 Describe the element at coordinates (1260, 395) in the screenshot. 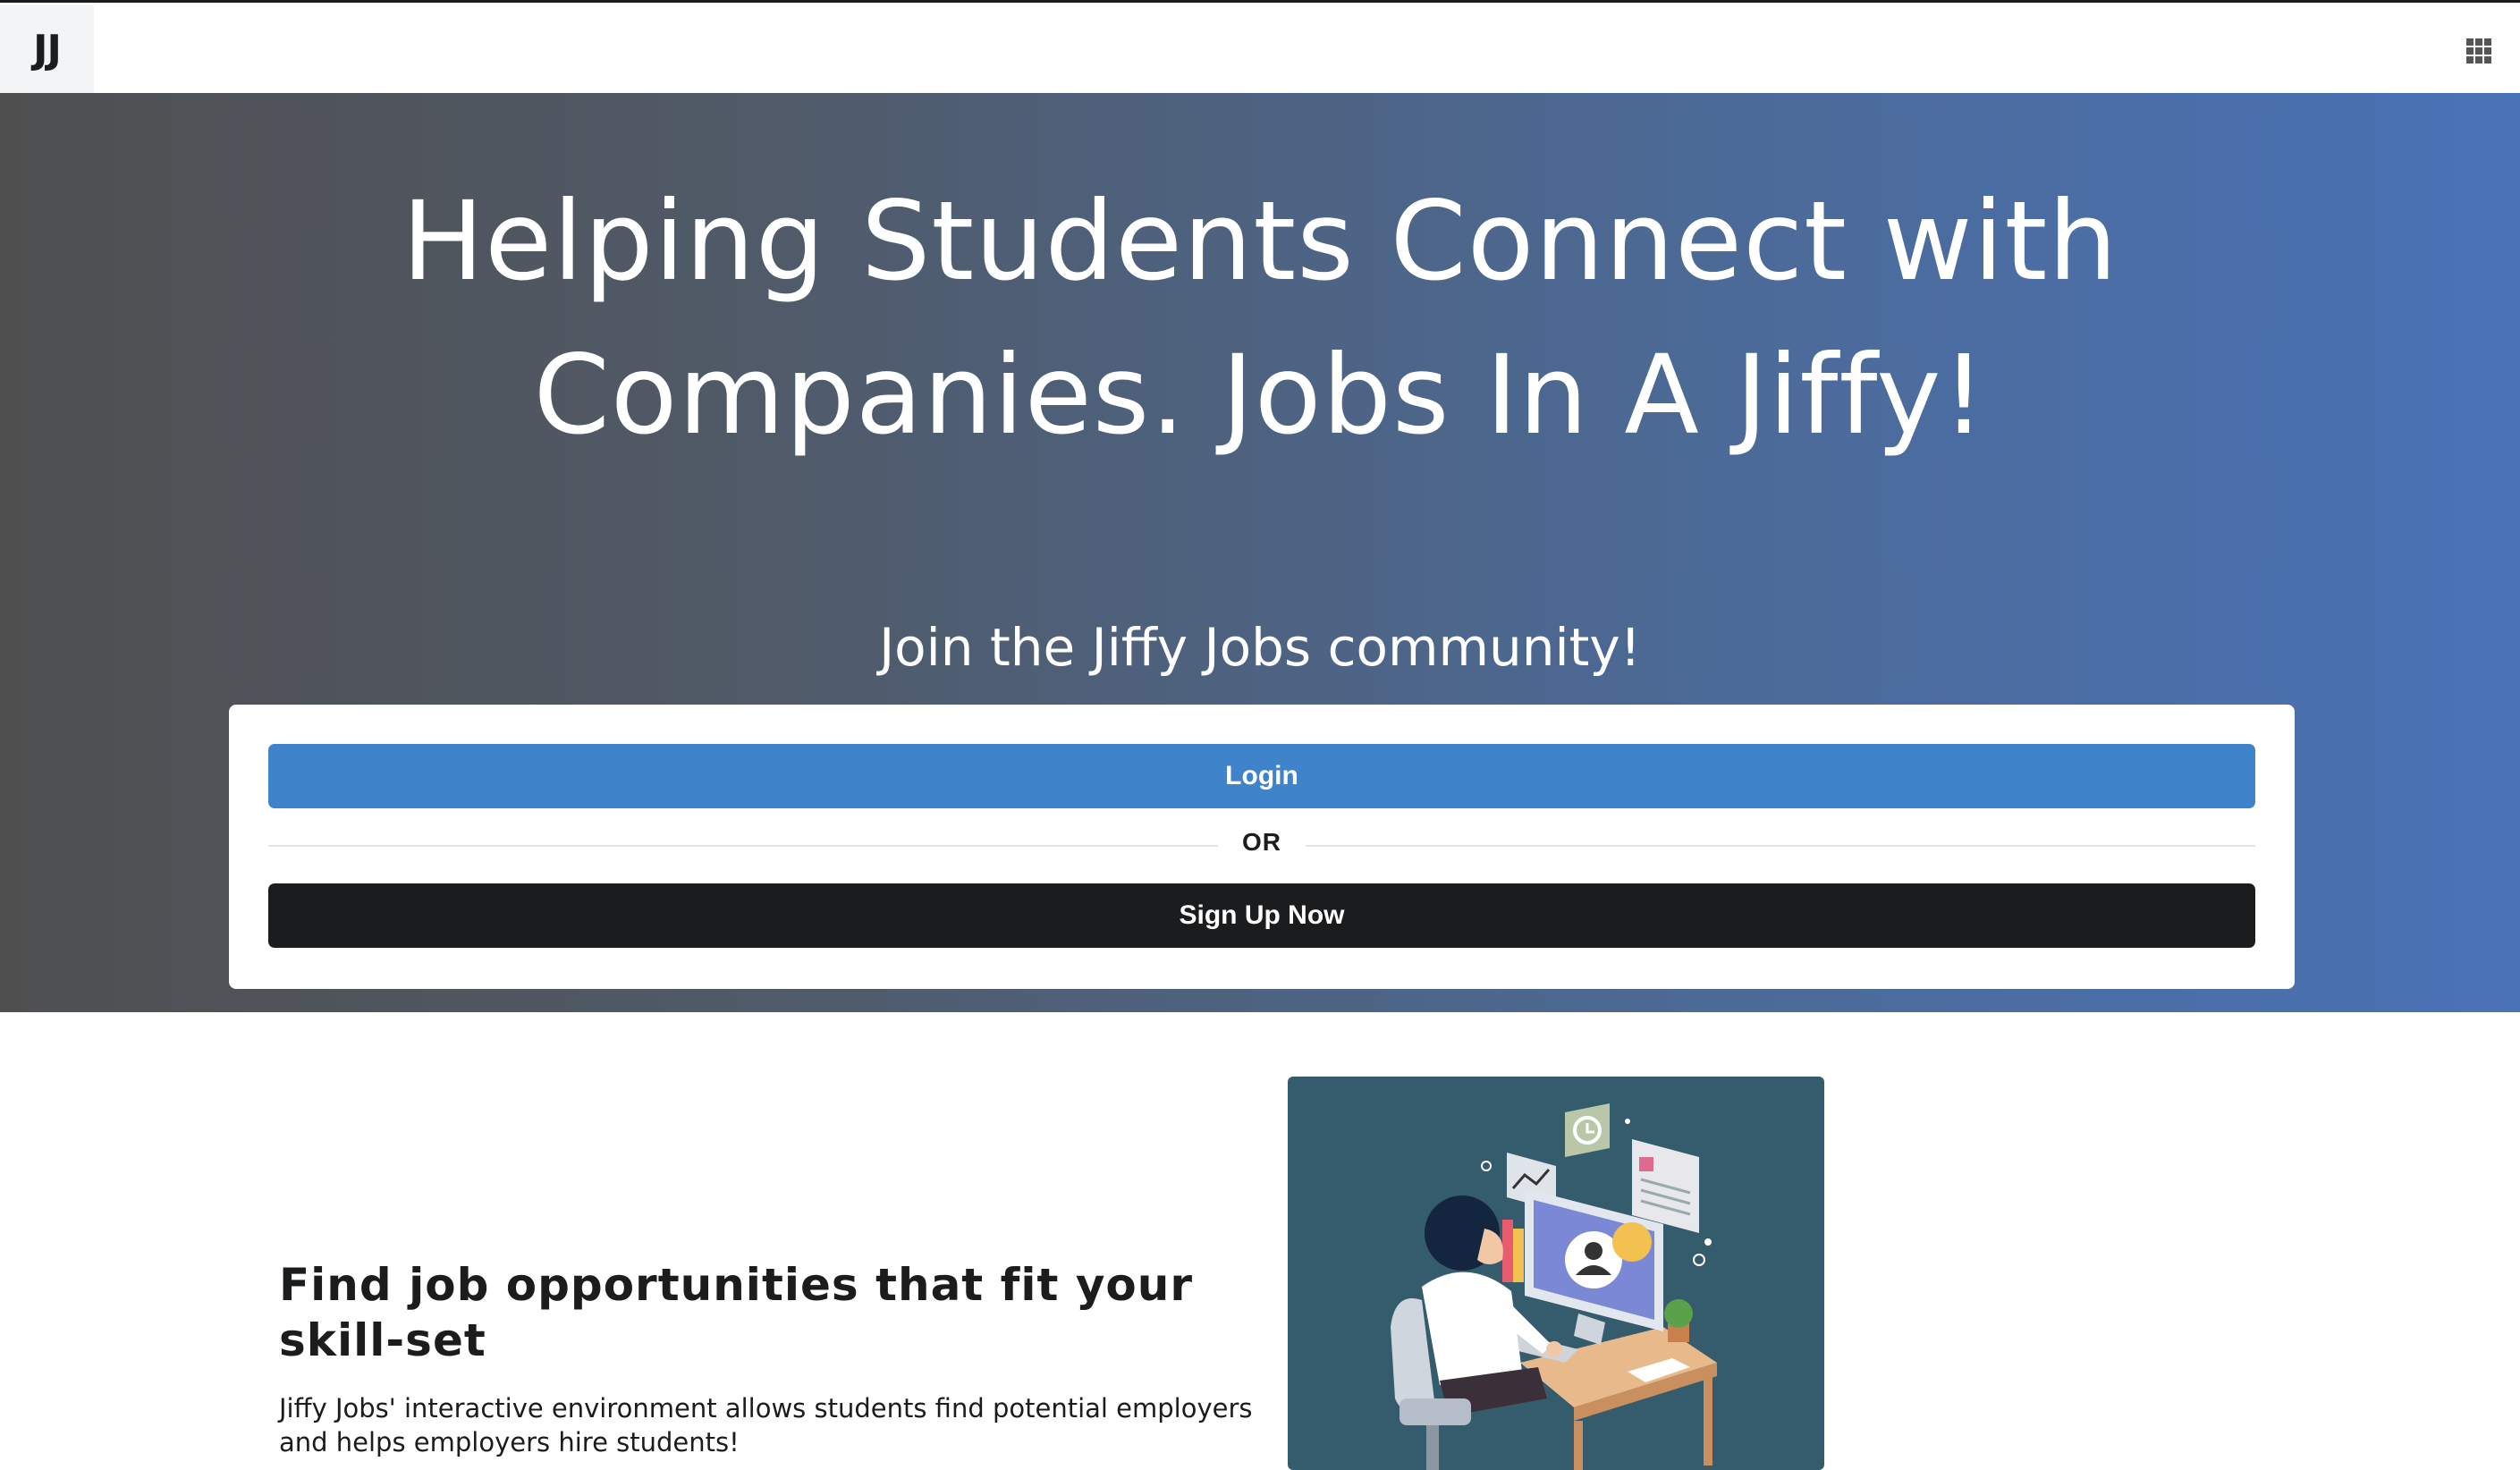

I see `headline-line-2: Companies. Jobs In A Jiffy!` at that location.